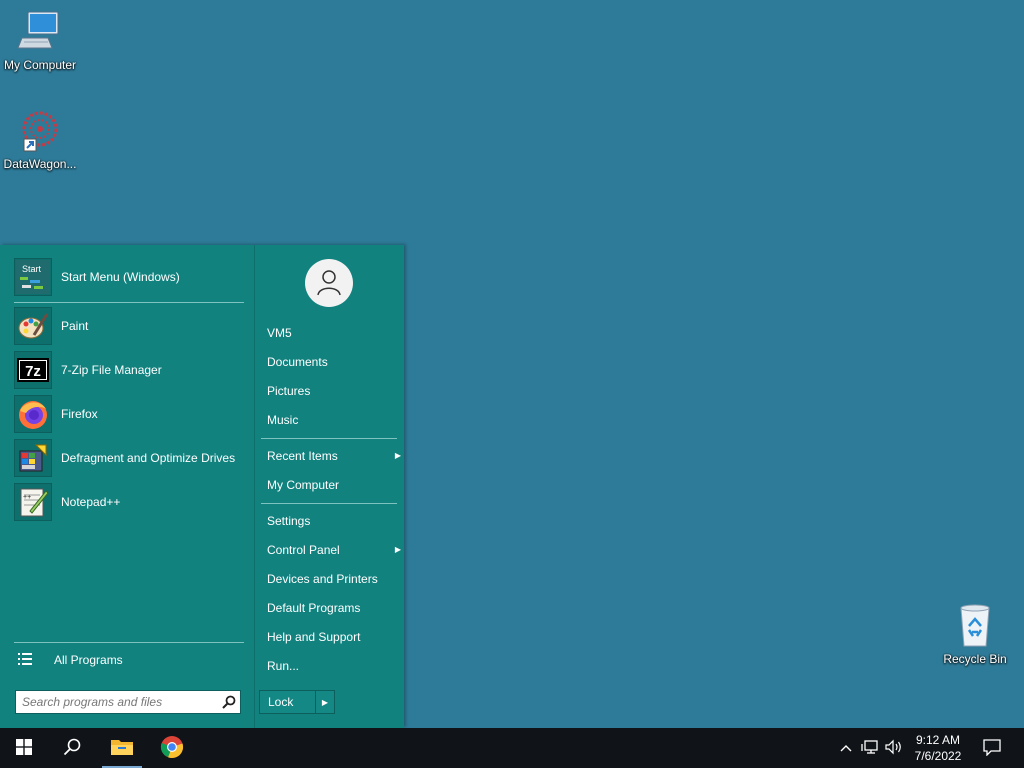 The image size is (1024, 768). I want to click on taskbar-chrome, so click(172, 748).